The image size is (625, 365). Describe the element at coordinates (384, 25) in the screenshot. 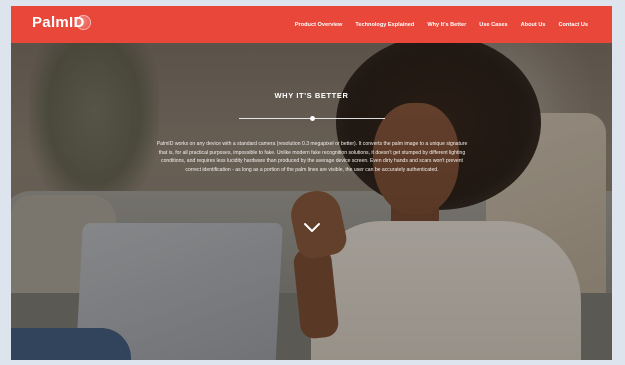

I see `nav-technology-explained: Technology Explained` at that location.